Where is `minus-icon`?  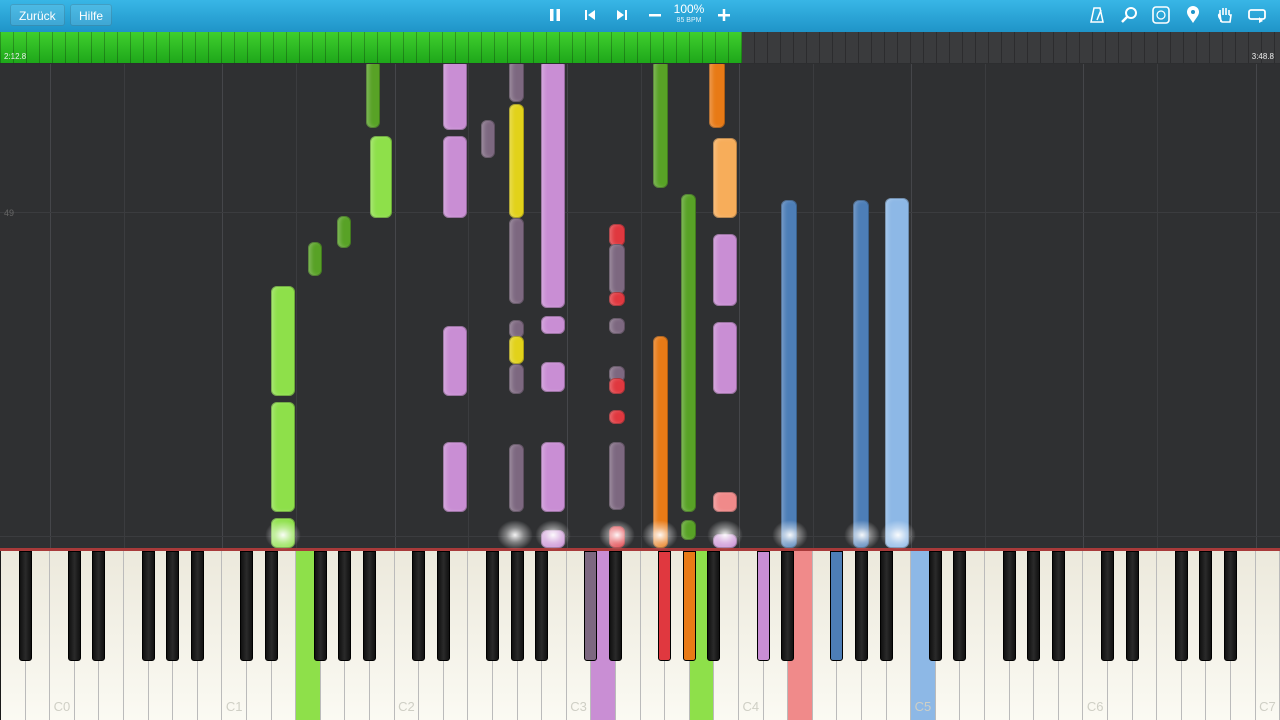
minus-icon is located at coordinates (655, 15).